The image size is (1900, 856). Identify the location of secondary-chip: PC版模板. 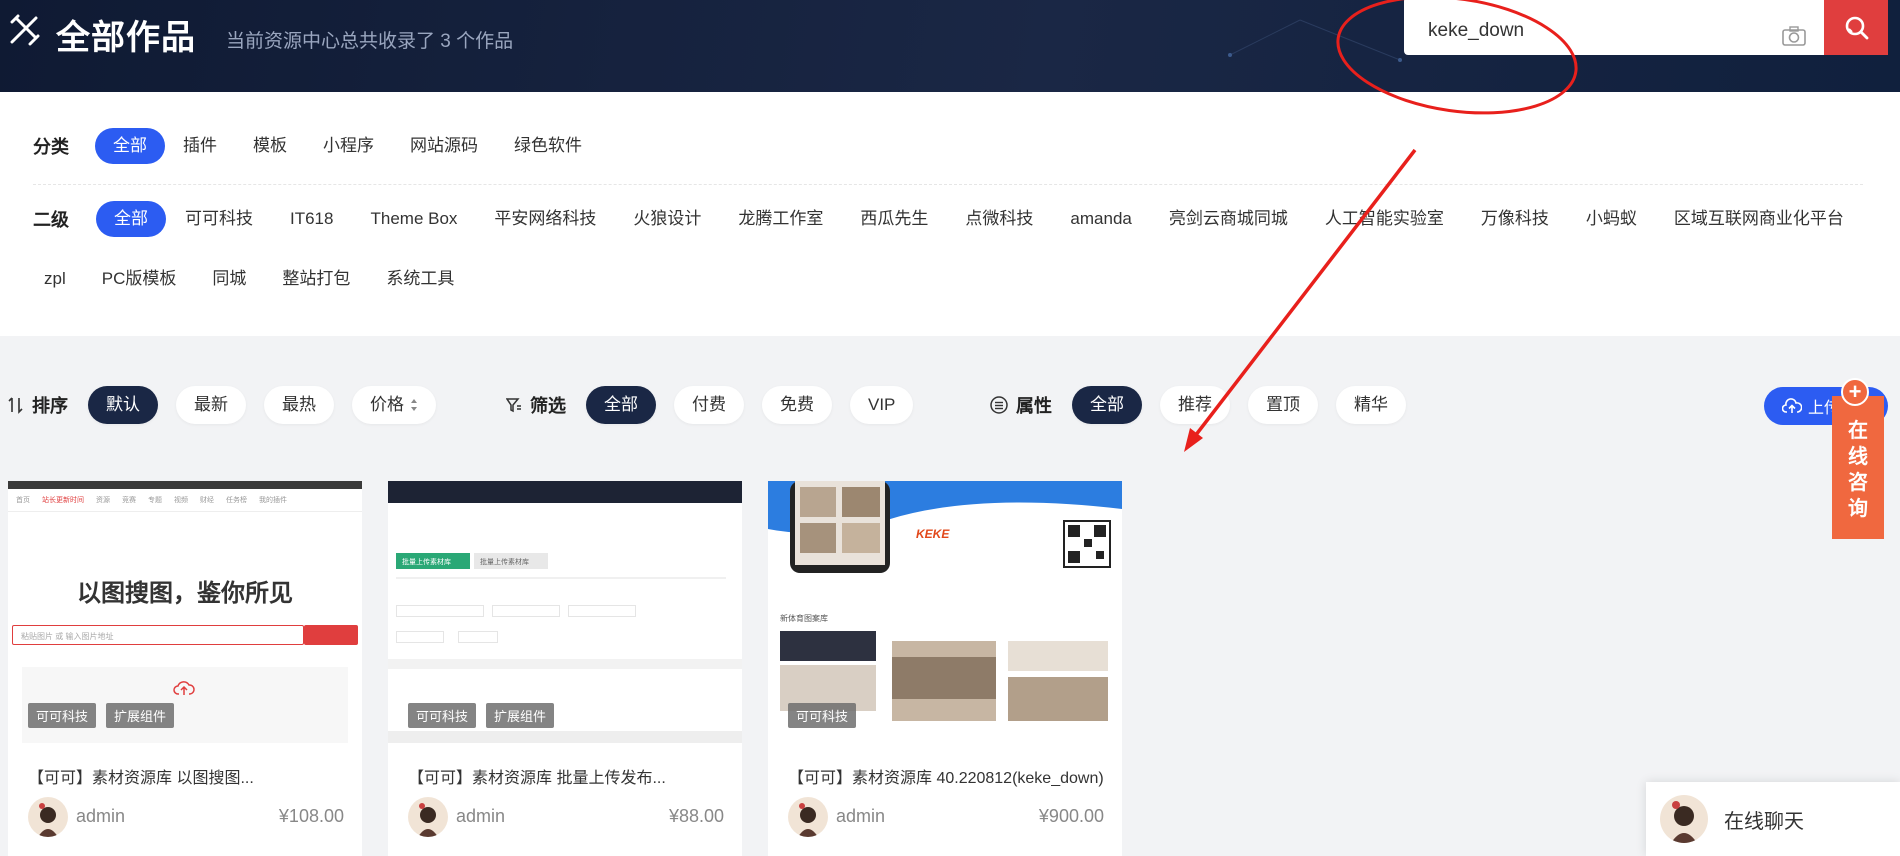
(139, 279).